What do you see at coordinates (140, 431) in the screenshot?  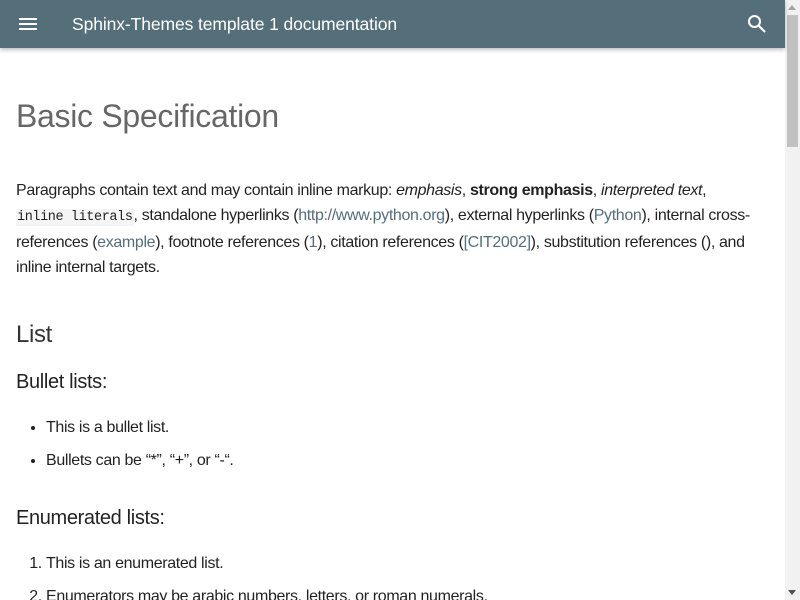 I see `list-item: This is a bullet list.` at bounding box center [140, 431].